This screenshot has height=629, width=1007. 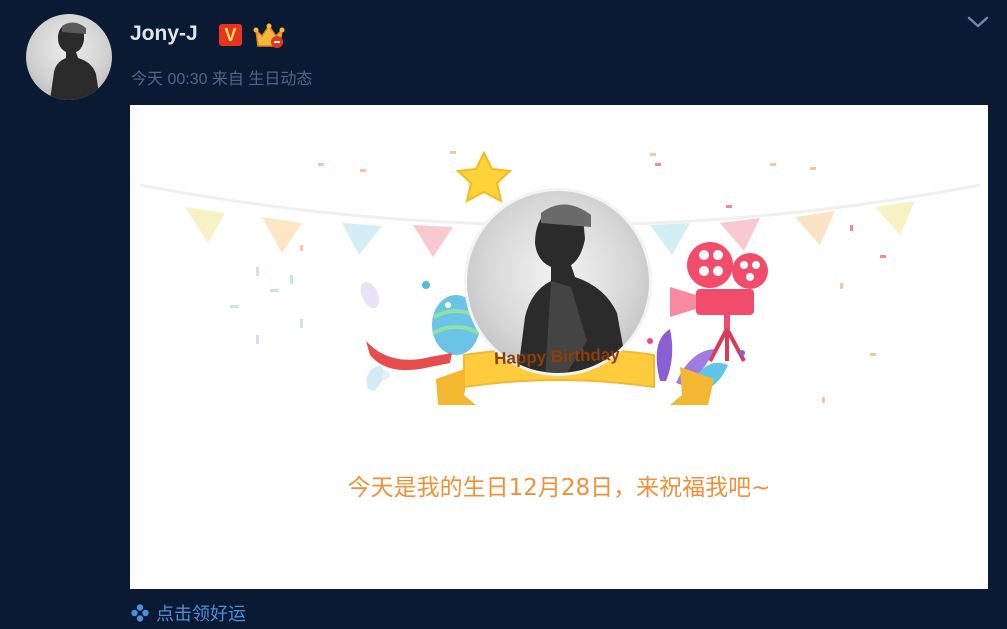 What do you see at coordinates (230, 35) in the screenshot?
I see `v-badge-icon: V` at bounding box center [230, 35].